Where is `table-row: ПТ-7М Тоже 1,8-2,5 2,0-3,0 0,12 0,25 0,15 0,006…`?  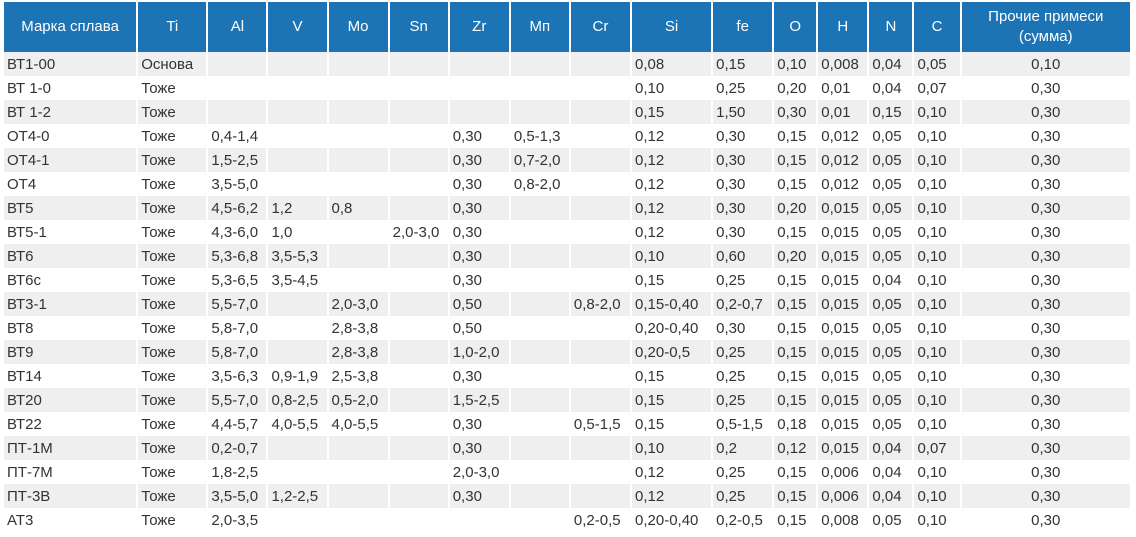 table-row: ПТ-7М Тоже 1,8-2,5 2,0-3,0 0,12 0,25 0,15 0,006… is located at coordinates (567, 472).